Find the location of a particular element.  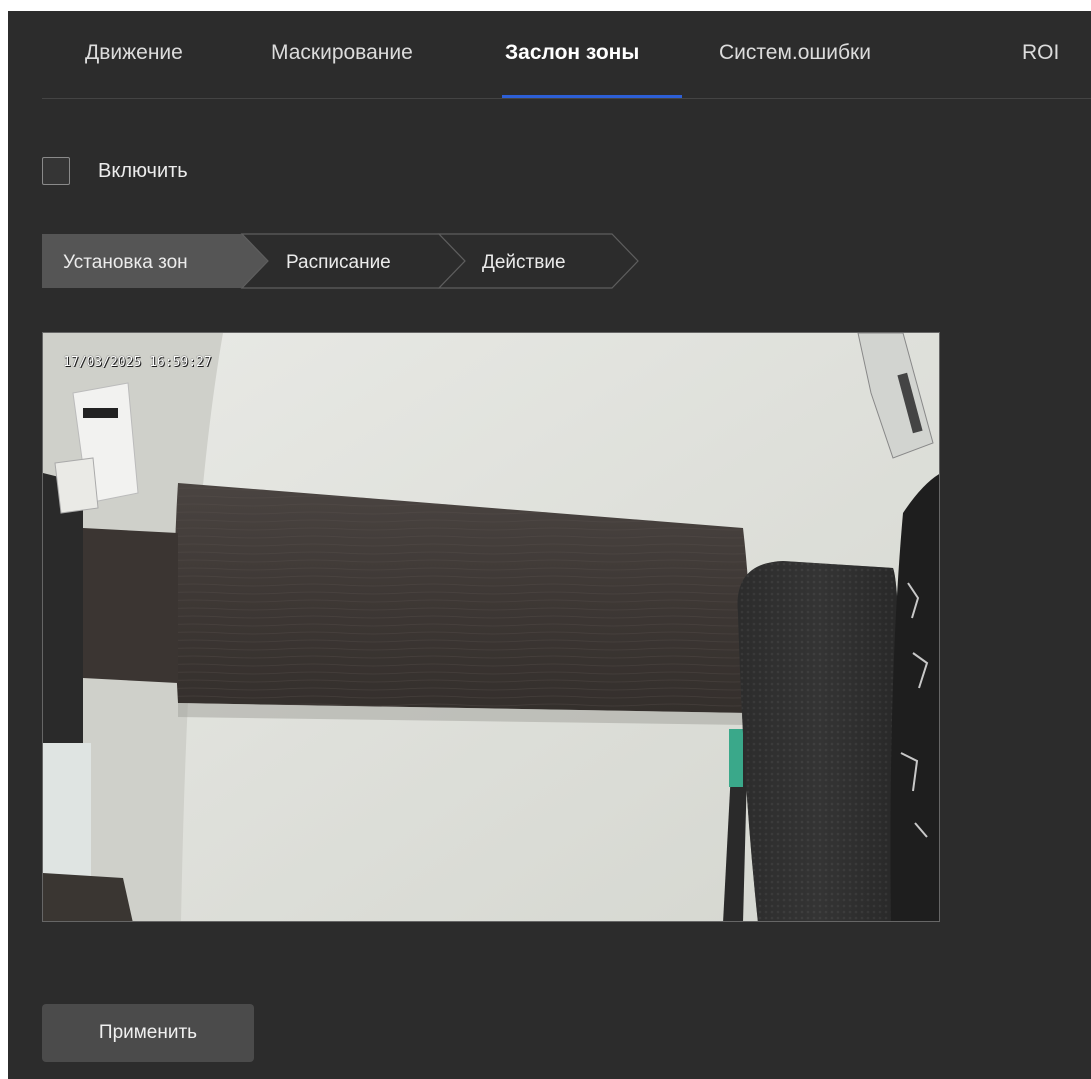

apply-button: Применить is located at coordinates (148, 1033).